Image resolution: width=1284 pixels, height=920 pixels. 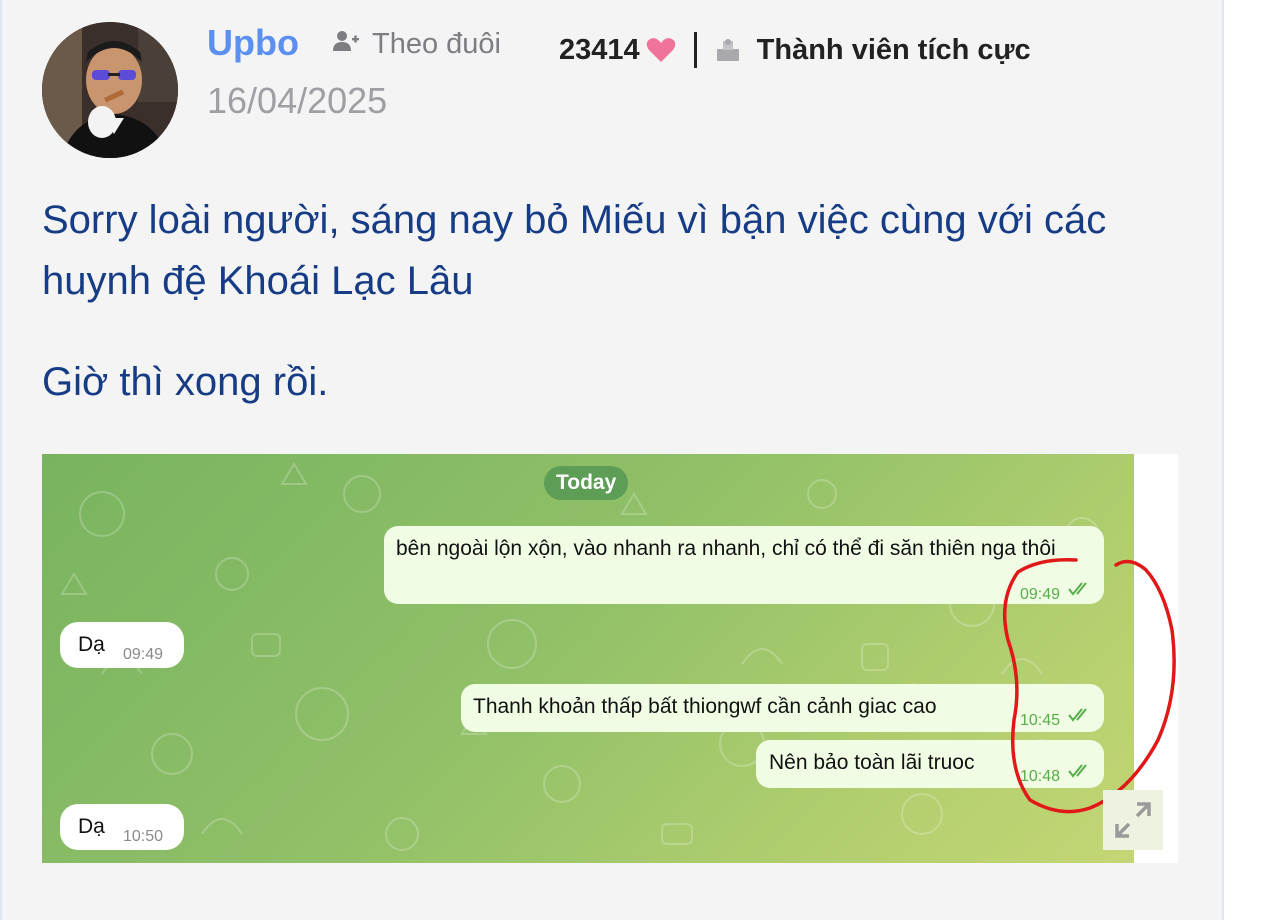 What do you see at coordinates (599, 49) in the screenshot?
I see `like-count: 23414` at bounding box center [599, 49].